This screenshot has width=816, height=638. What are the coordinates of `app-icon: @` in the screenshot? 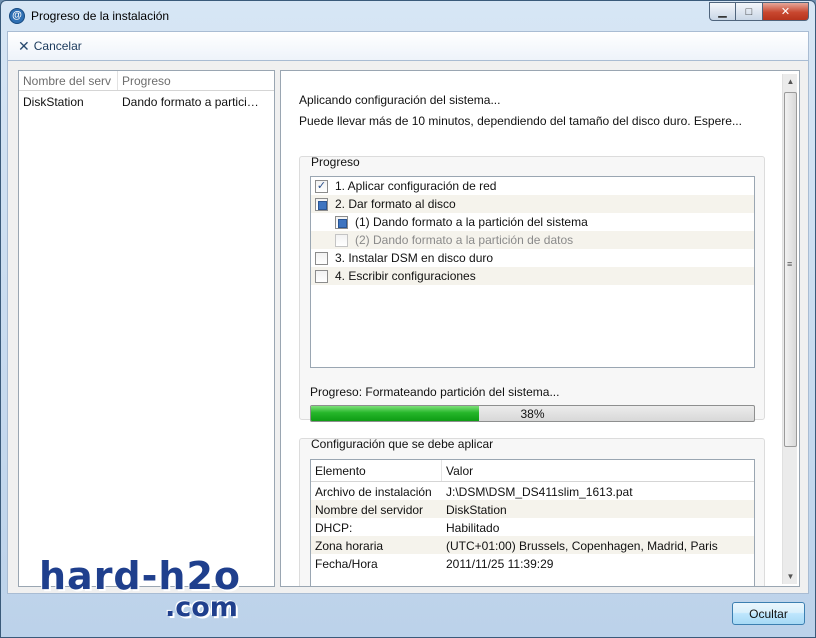 It's located at (17, 16).